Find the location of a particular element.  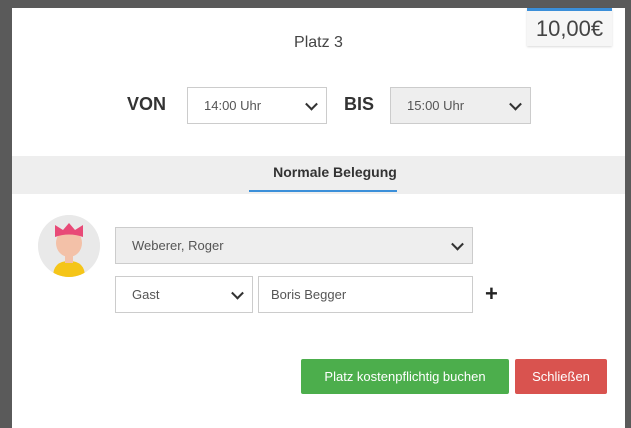

tab-bar: Normale Belegung is located at coordinates (318, 175).